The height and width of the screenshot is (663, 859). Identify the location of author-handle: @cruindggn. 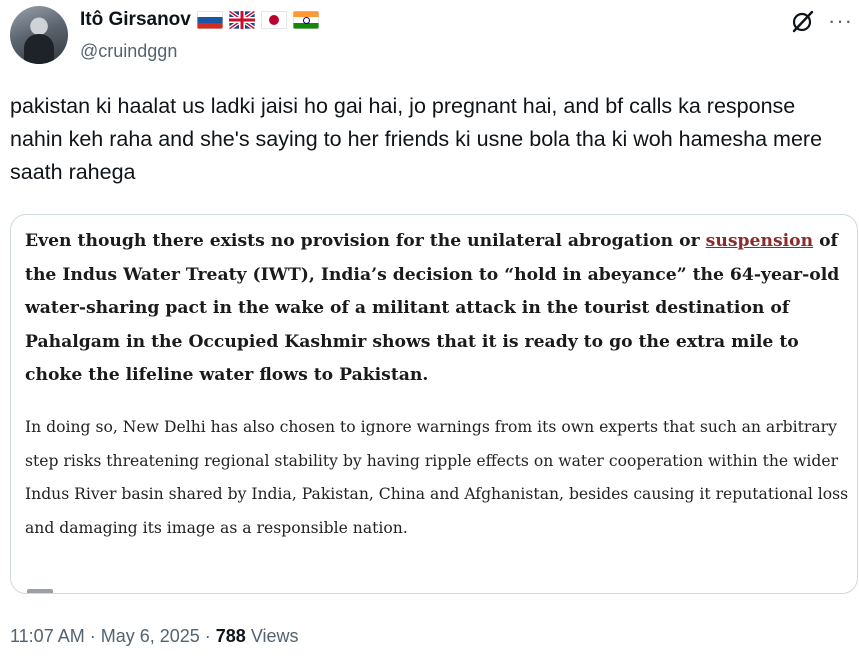
(128, 51).